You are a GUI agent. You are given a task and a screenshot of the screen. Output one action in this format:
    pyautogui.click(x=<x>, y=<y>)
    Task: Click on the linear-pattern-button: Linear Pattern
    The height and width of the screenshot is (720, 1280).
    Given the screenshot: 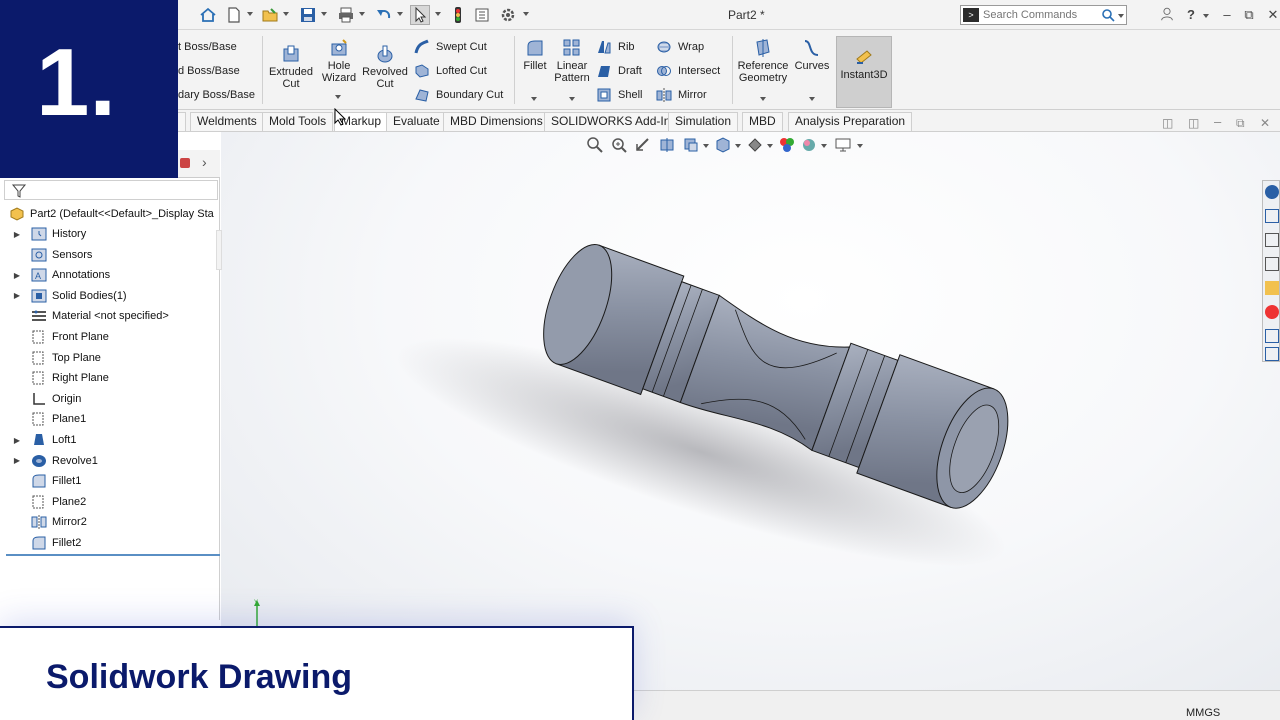 What is the action you would take?
    pyautogui.click(x=572, y=61)
    